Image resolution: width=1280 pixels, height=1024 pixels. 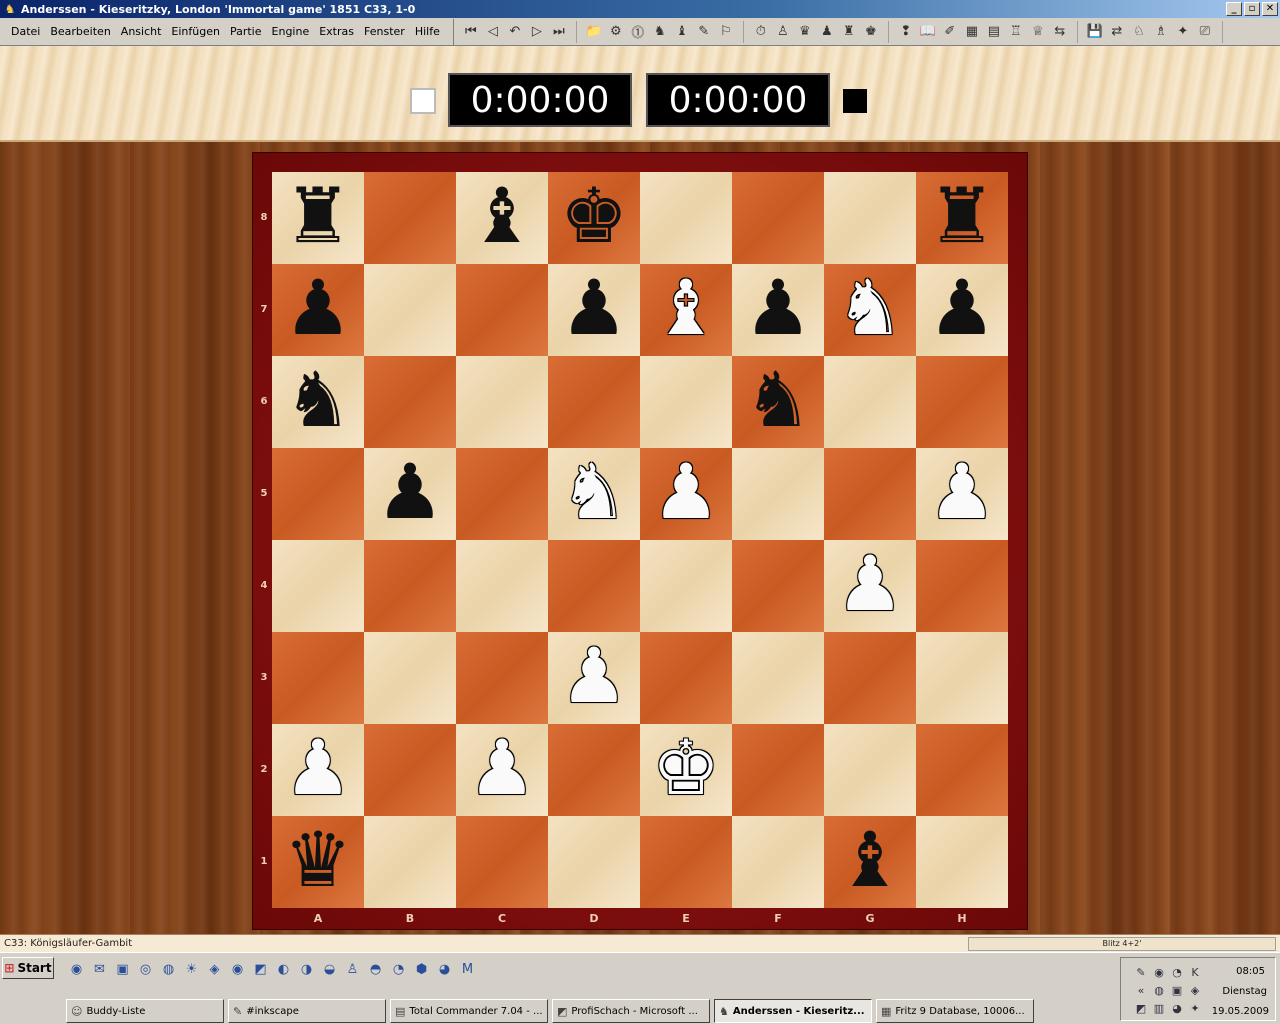 What do you see at coordinates (616, 32) in the screenshot?
I see `toolbar-group2-icon-1: ⚙` at bounding box center [616, 32].